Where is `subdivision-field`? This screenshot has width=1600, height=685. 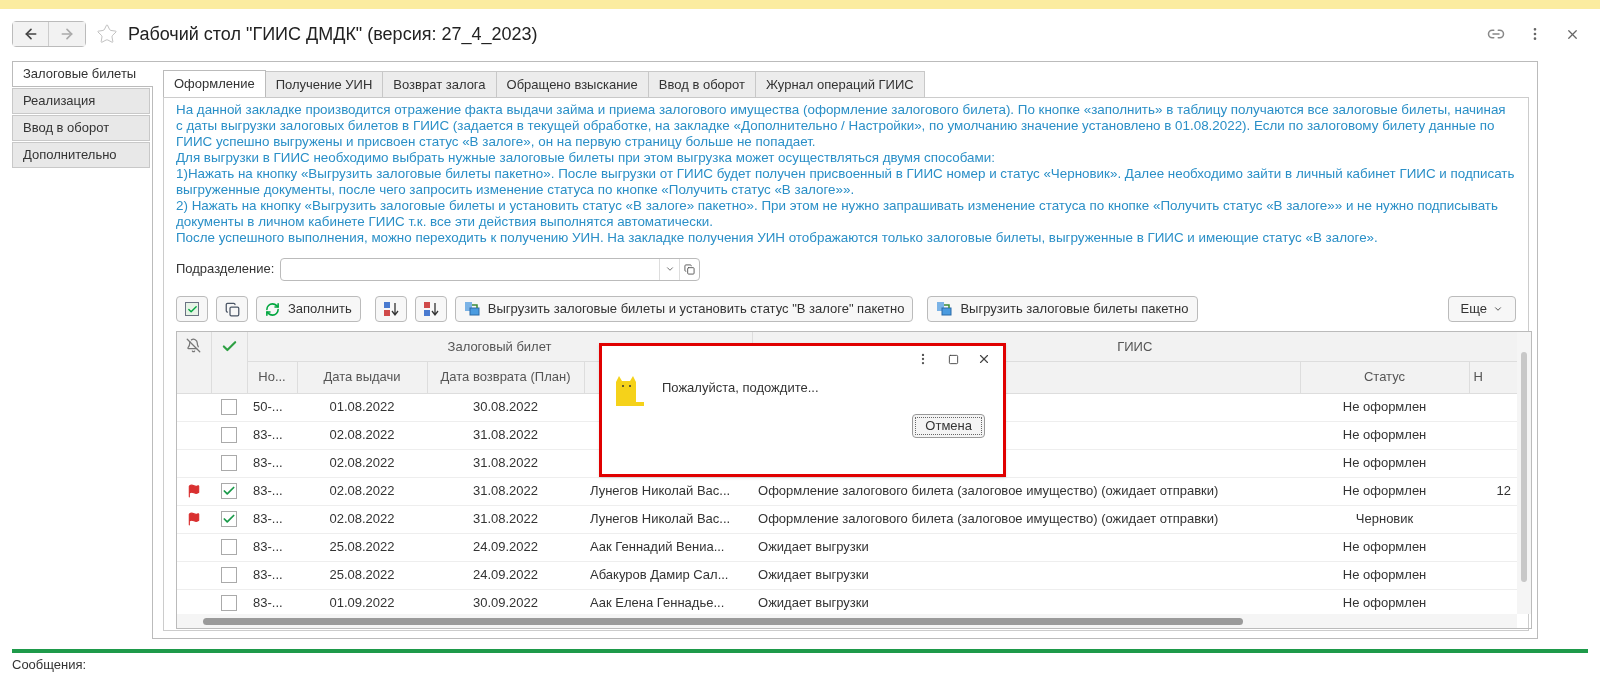 subdivision-field is located at coordinates (490, 269).